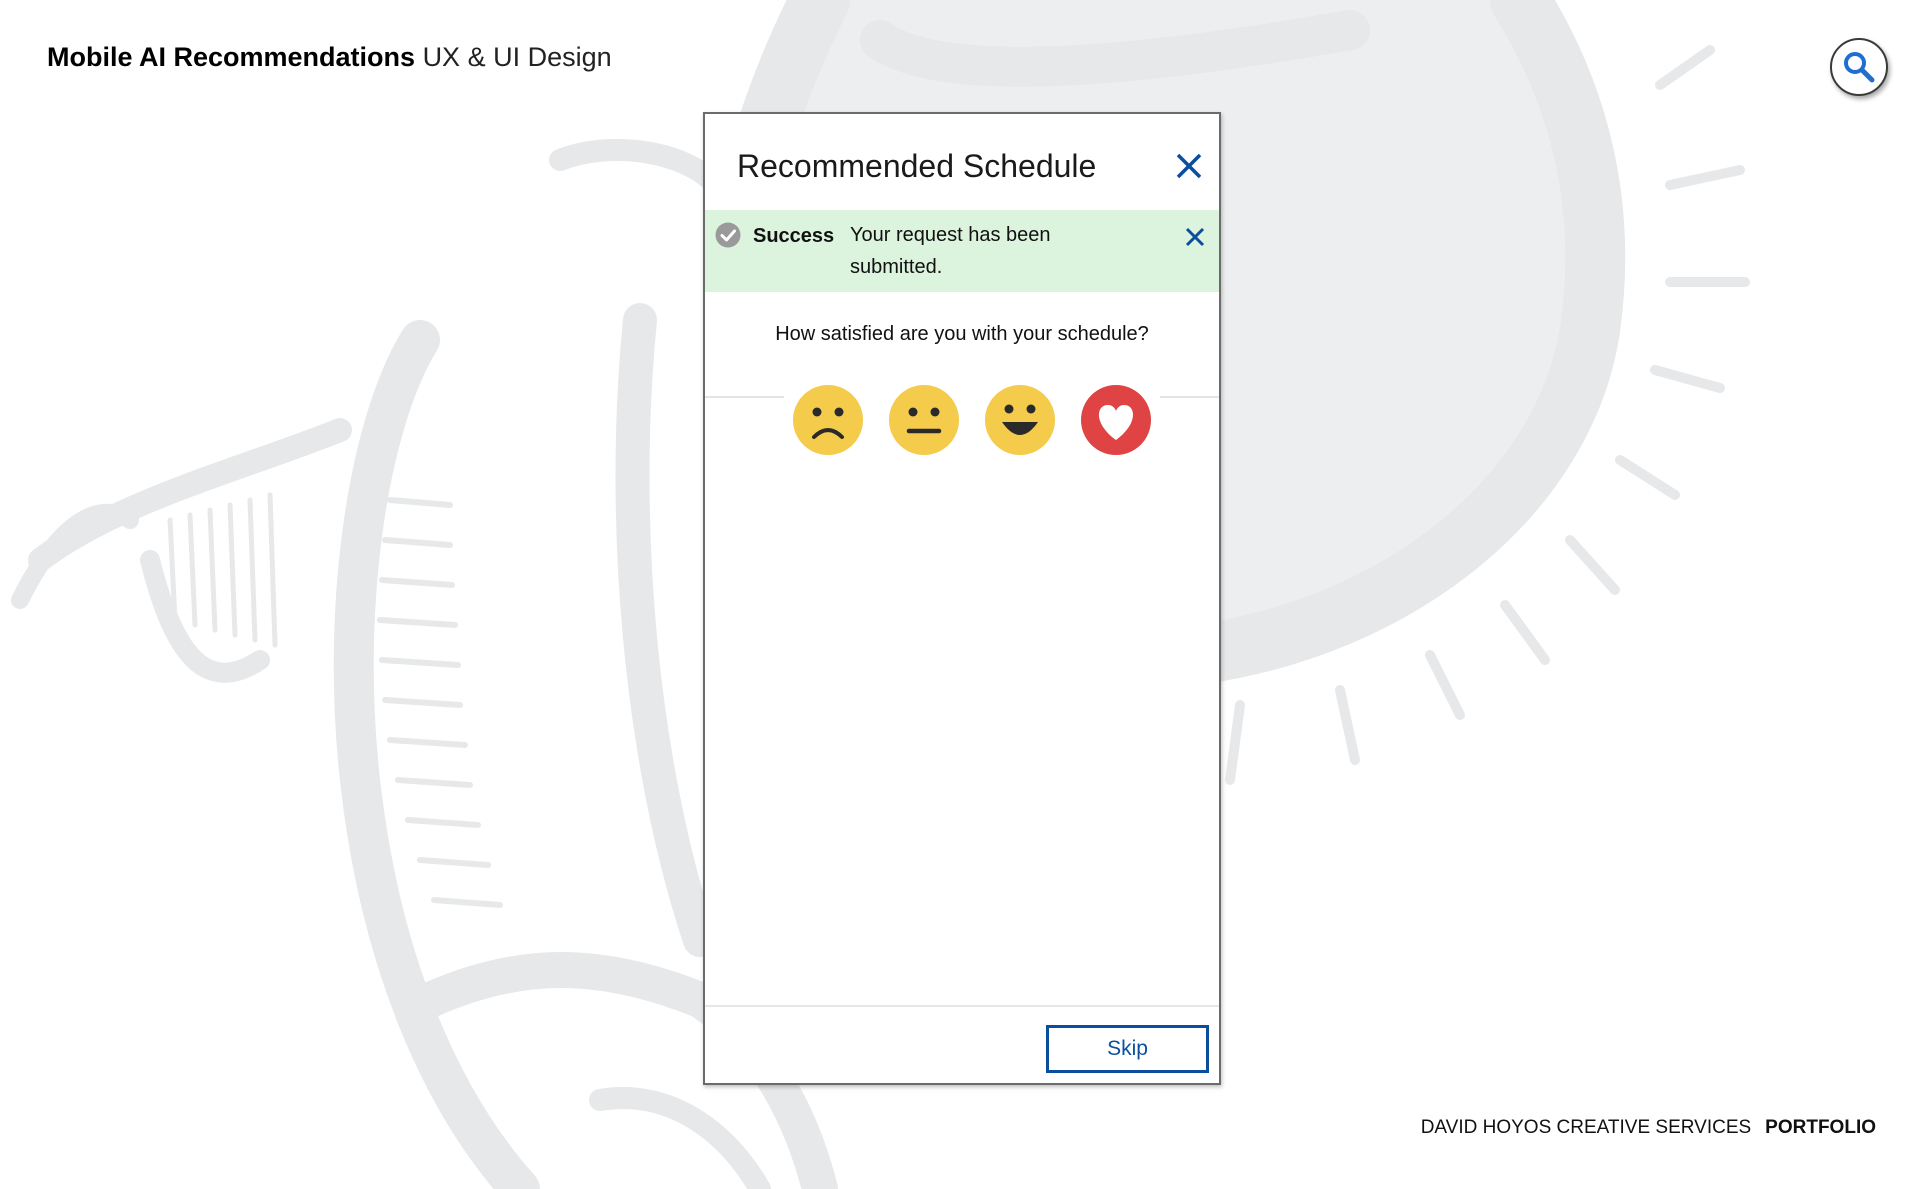 The height and width of the screenshot is (1189, 1920). I want to click on search-icon, so click(1859, 67).